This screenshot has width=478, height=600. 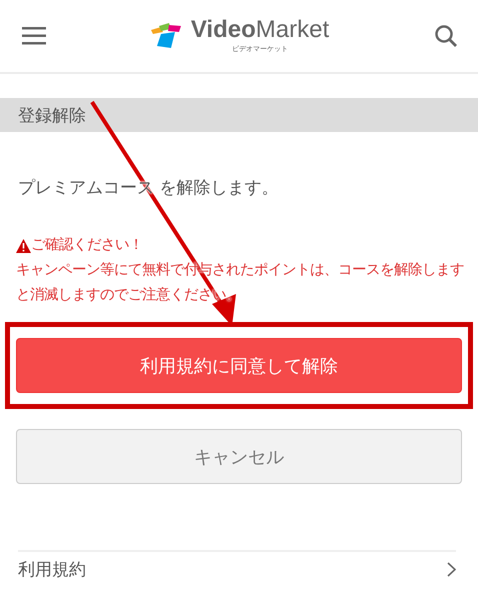 What do you see at coordinates (260, 30) in the screenshot?
I see `logo-text: VideoMarket` at bounding box center [260, 30].